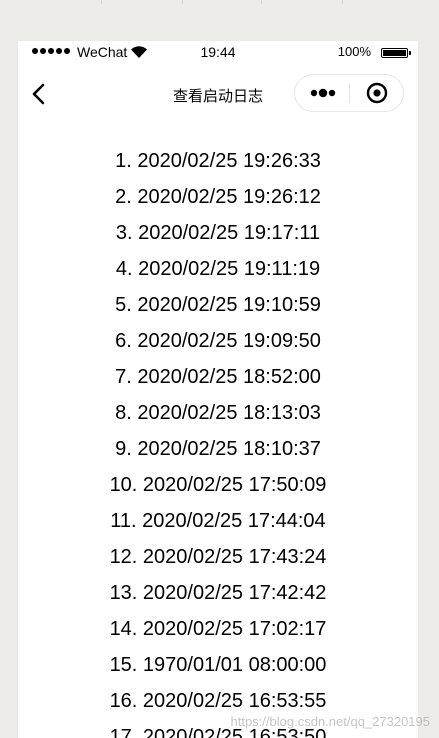 The width and height of the screenshot is (439, 738). I want to click on navigation-bar: 查看启动日志, so click(218, 94).